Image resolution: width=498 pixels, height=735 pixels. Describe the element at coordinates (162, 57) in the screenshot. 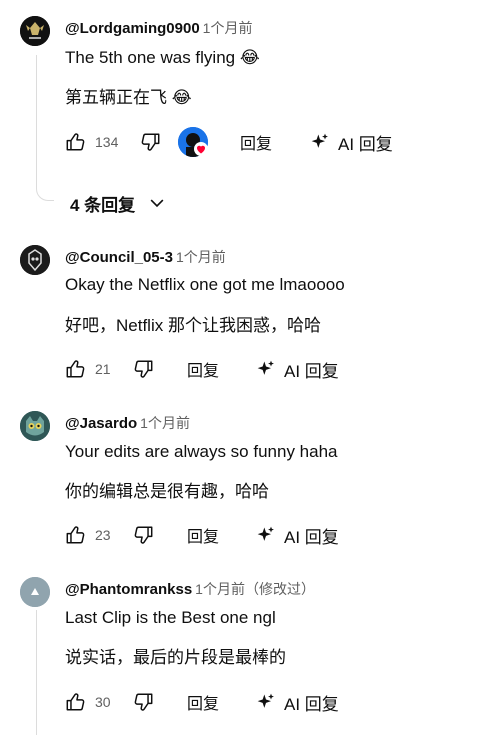

I see `comment-text: The 5th one was flying 😂` at that location.